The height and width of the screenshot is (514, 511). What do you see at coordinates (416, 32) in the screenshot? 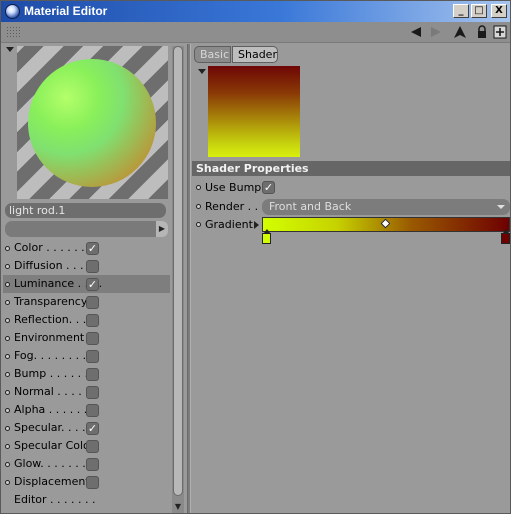
I see `back-arrow-icon` at bounding box center [416, 32].